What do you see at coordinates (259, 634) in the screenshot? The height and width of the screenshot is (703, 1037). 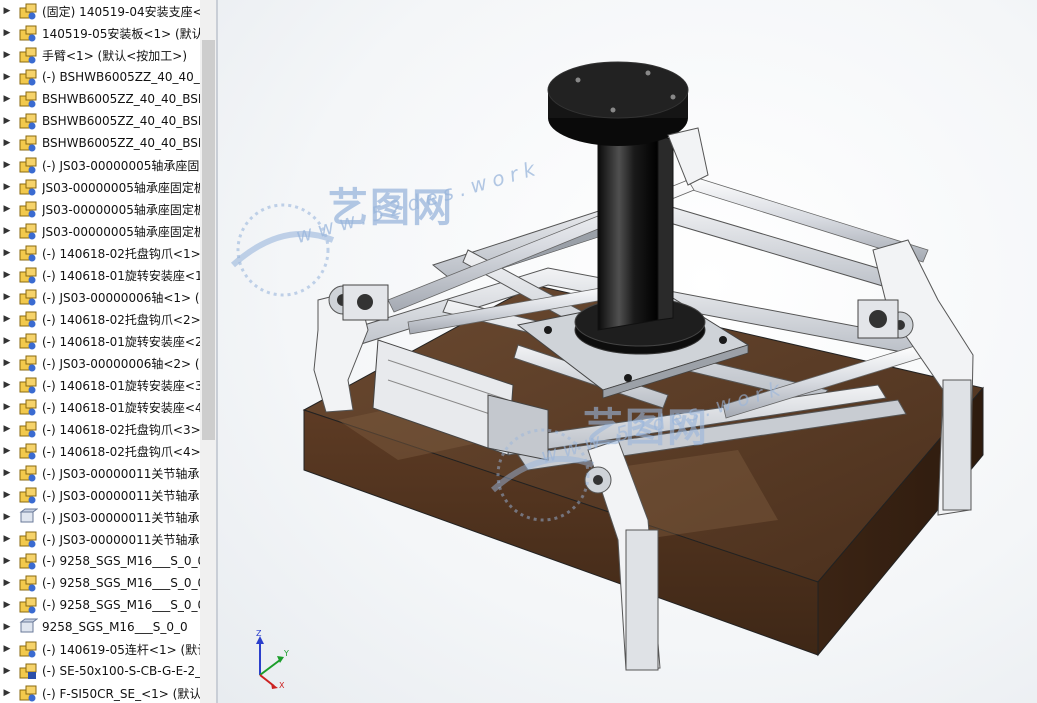 I see `triad-z-label: Z` at bounding box center [259, 634].